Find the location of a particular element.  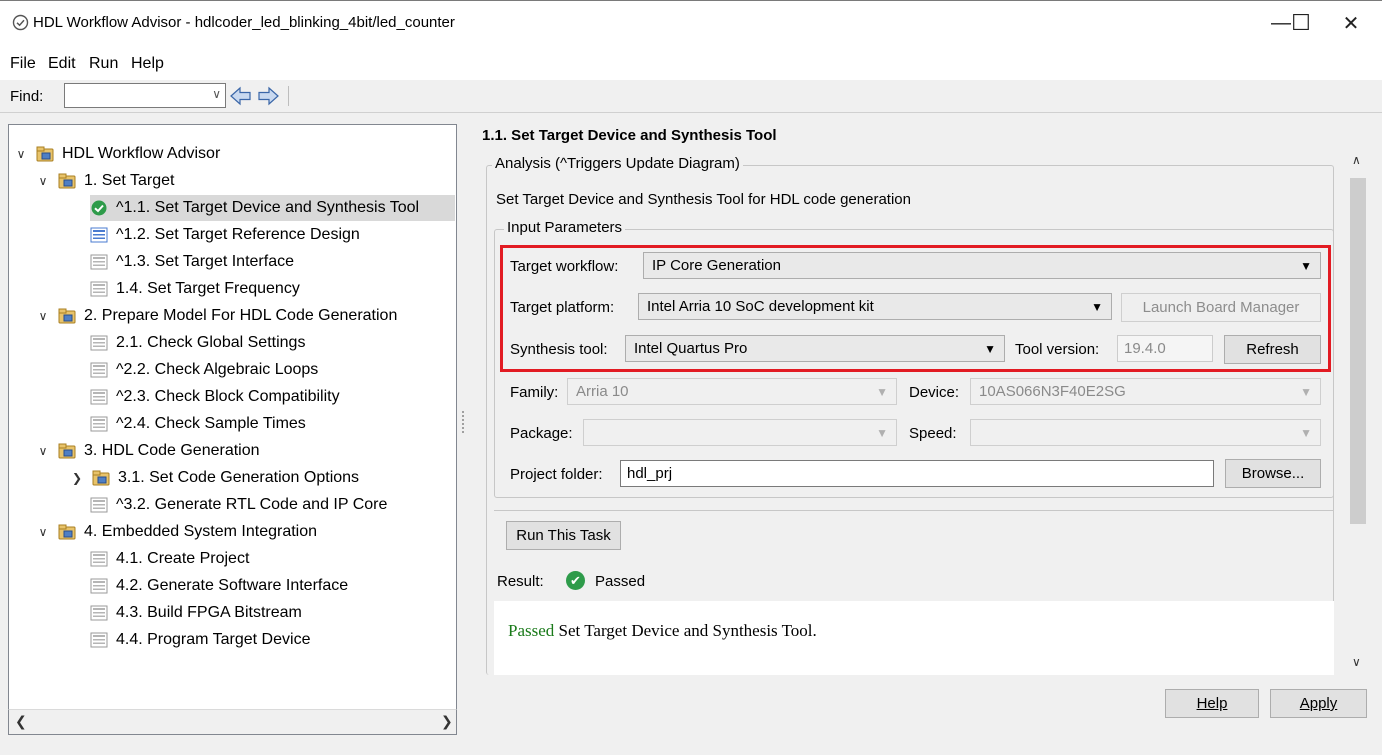

highlight-annotation is located at coordinates (915, 308).